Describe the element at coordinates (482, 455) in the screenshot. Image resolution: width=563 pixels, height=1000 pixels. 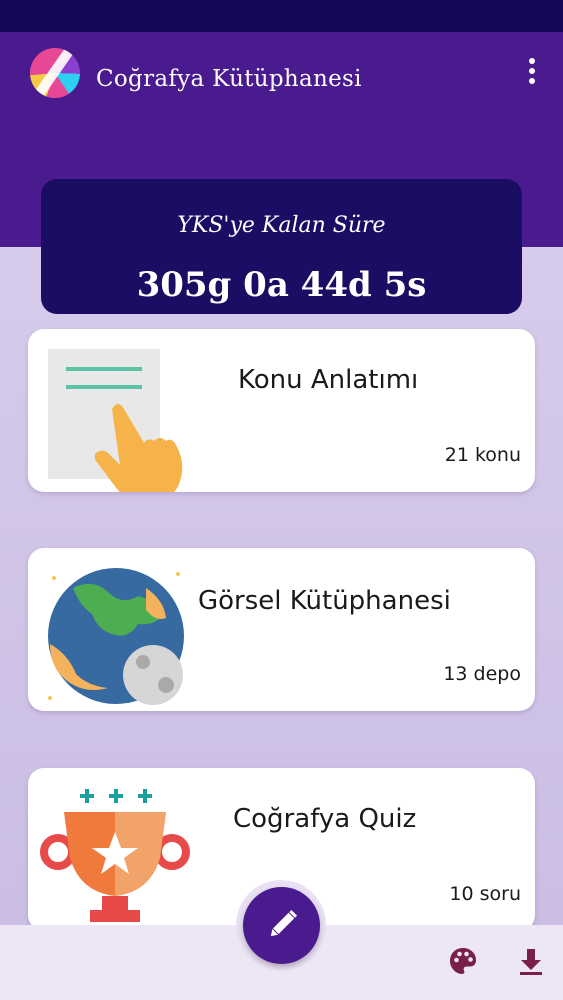
I see `card-count: 21 konu` at that location.